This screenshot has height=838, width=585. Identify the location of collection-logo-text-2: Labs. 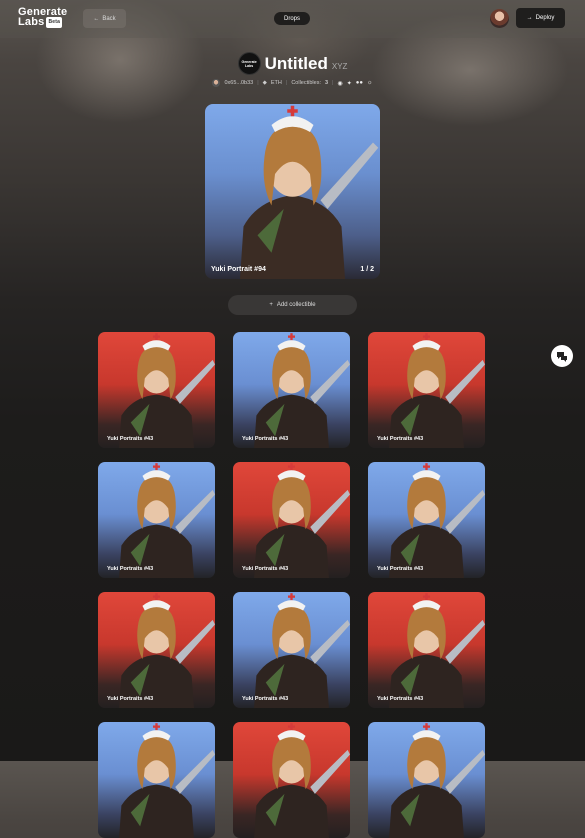
(249, 65).